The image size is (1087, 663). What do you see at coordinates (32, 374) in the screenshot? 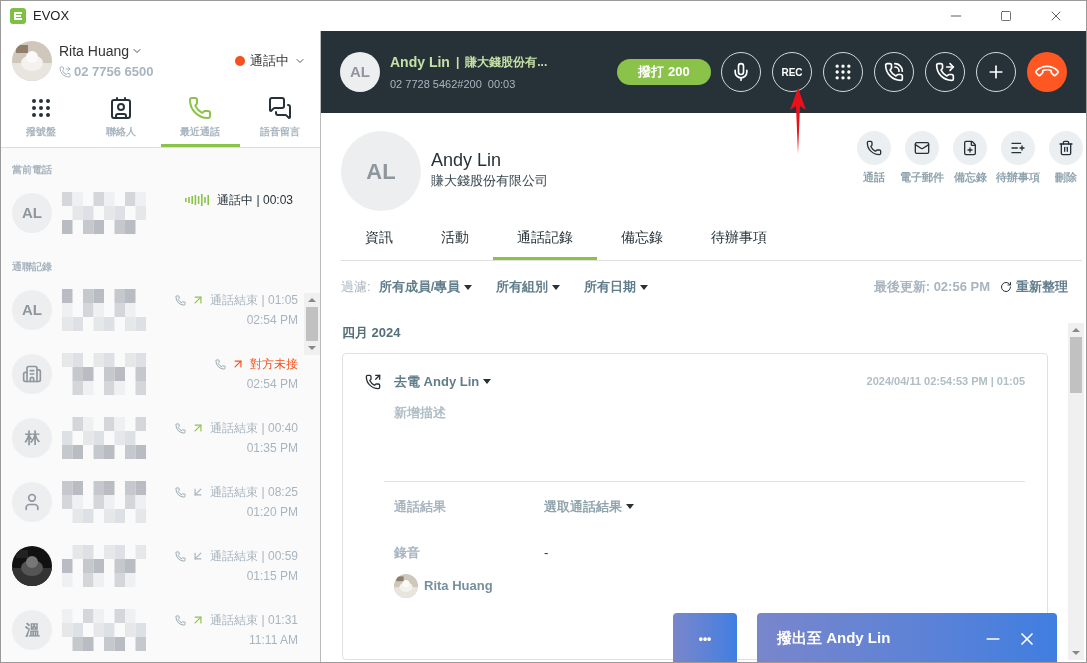
I see `building-icon` at bounding box center [32, 374].